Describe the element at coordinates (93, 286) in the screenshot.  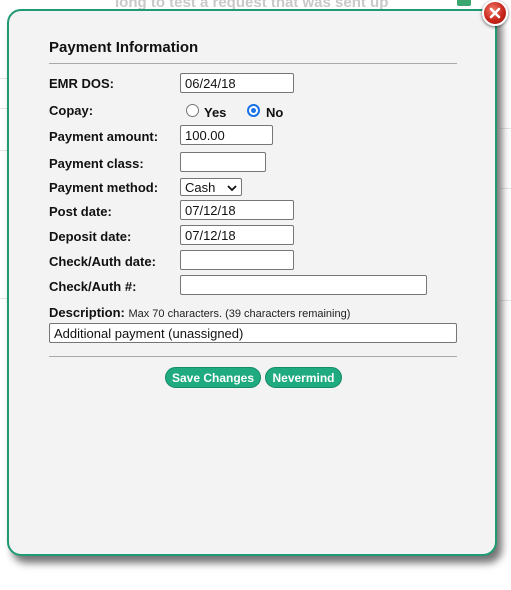
I see `check-auth-number-label: Check/Auth #:` at that location.